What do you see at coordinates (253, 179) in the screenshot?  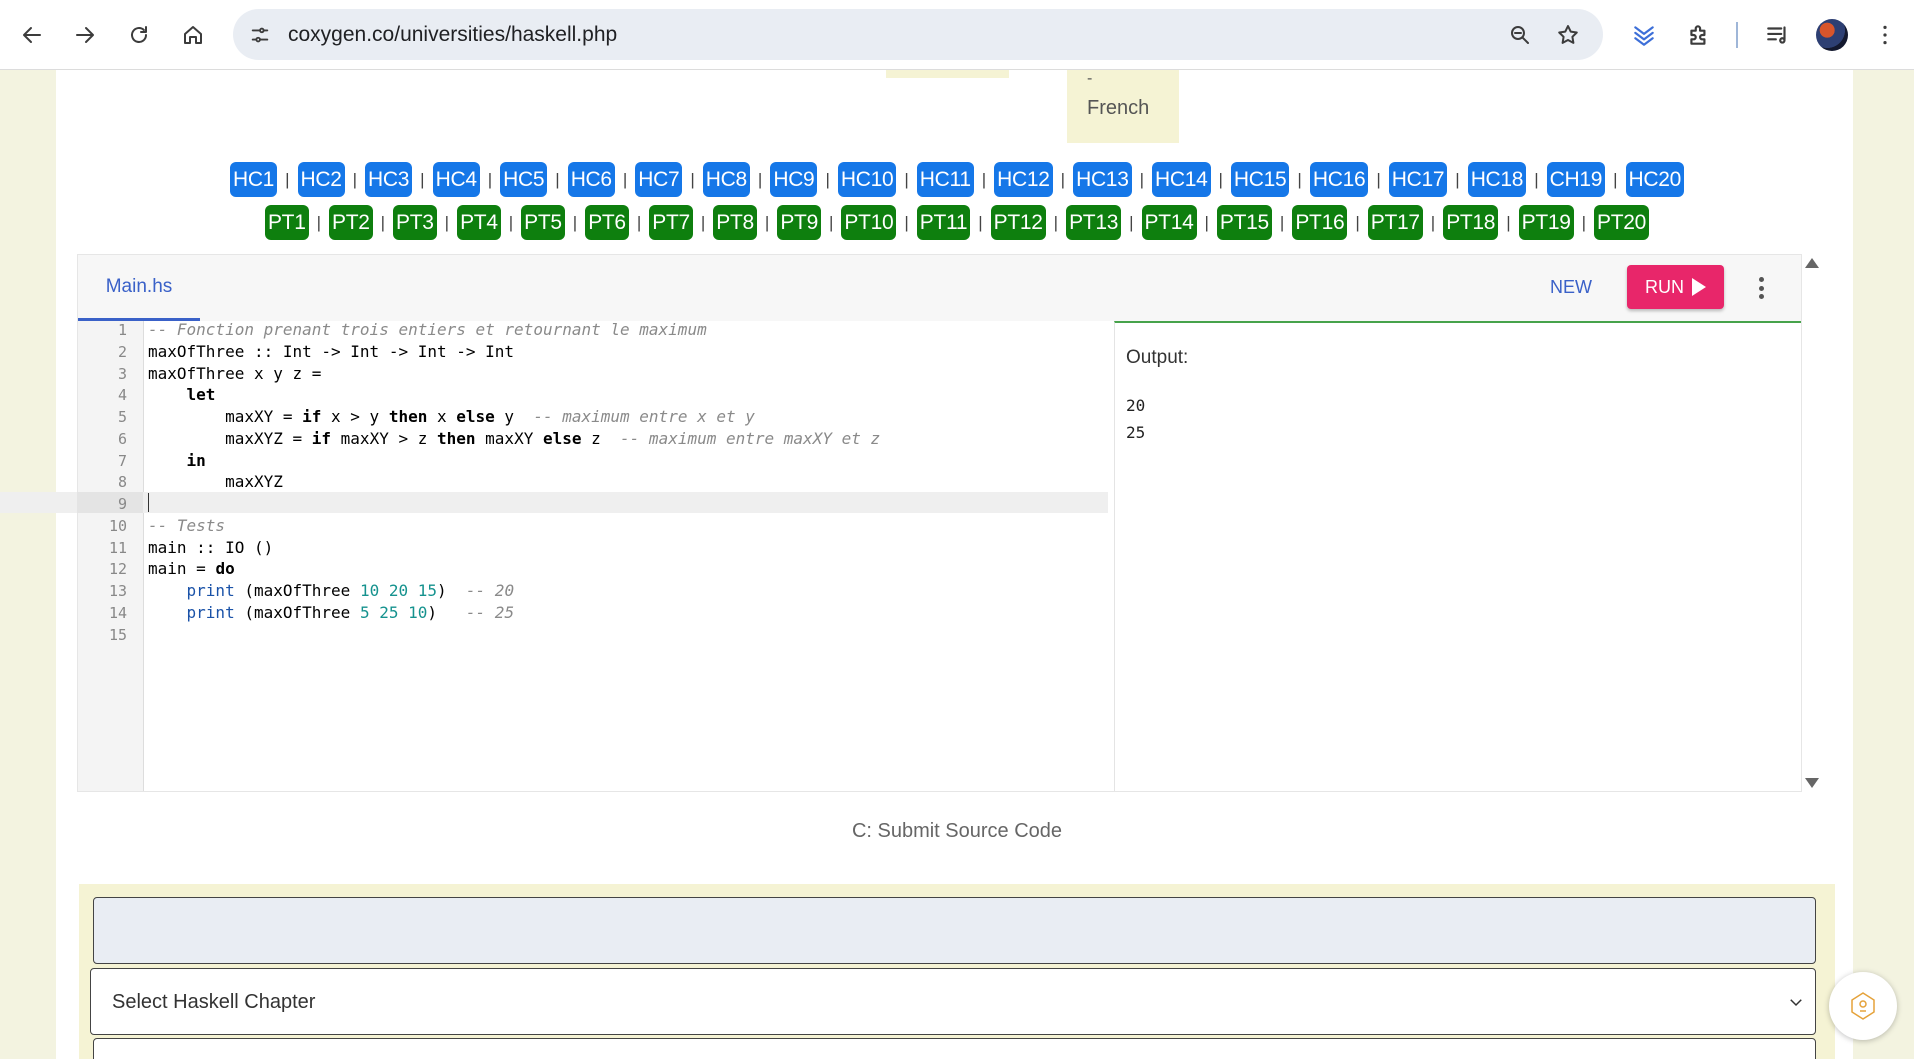 I see `hc-button-1: HC1` at bounding box center [253, 179].